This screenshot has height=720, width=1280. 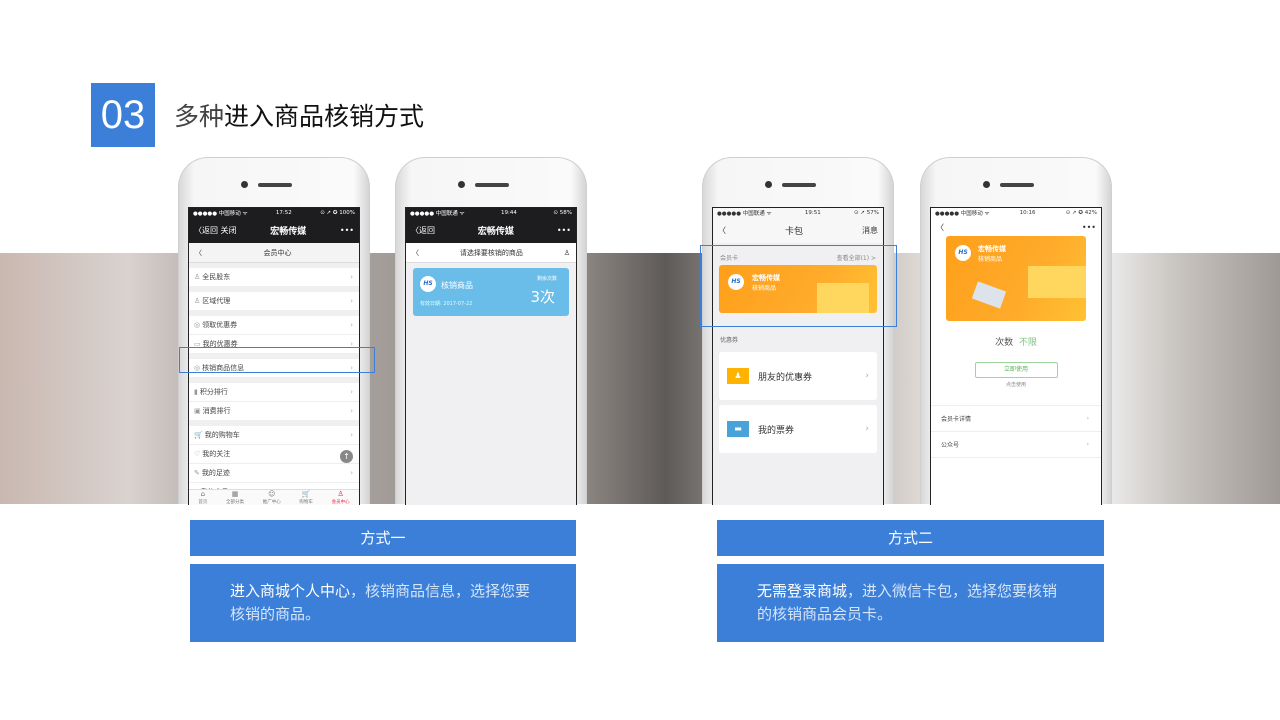 I want to click on count-row: 次数 不限, so click(x=1016, y=341).